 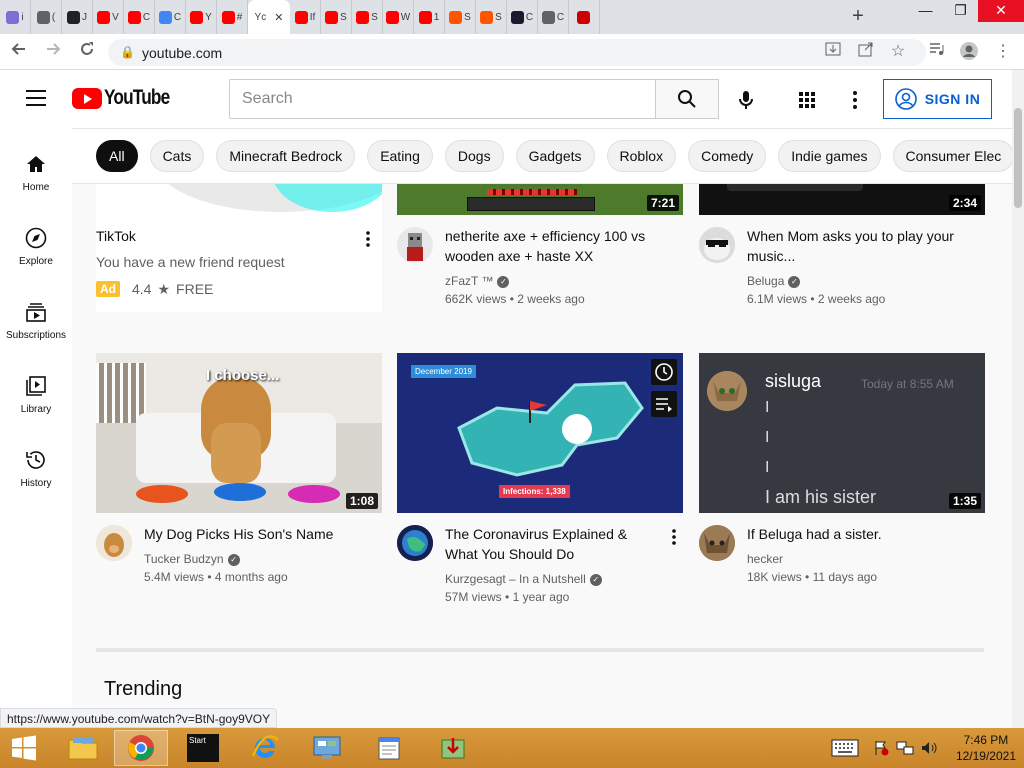 I want to click on video-thumbnail: 2:34, so click(x=842, y=199).